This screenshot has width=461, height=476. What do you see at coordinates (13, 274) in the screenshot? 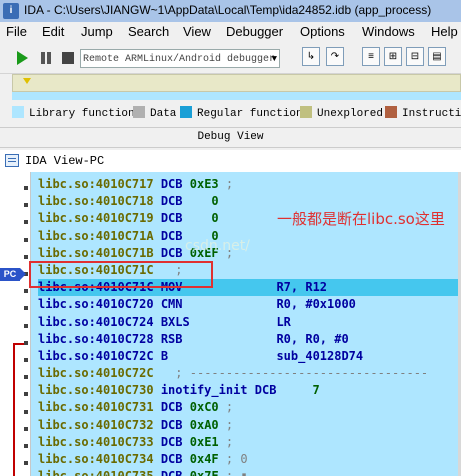
I see `pc-marker: PC` at bounding box center [13, 274].